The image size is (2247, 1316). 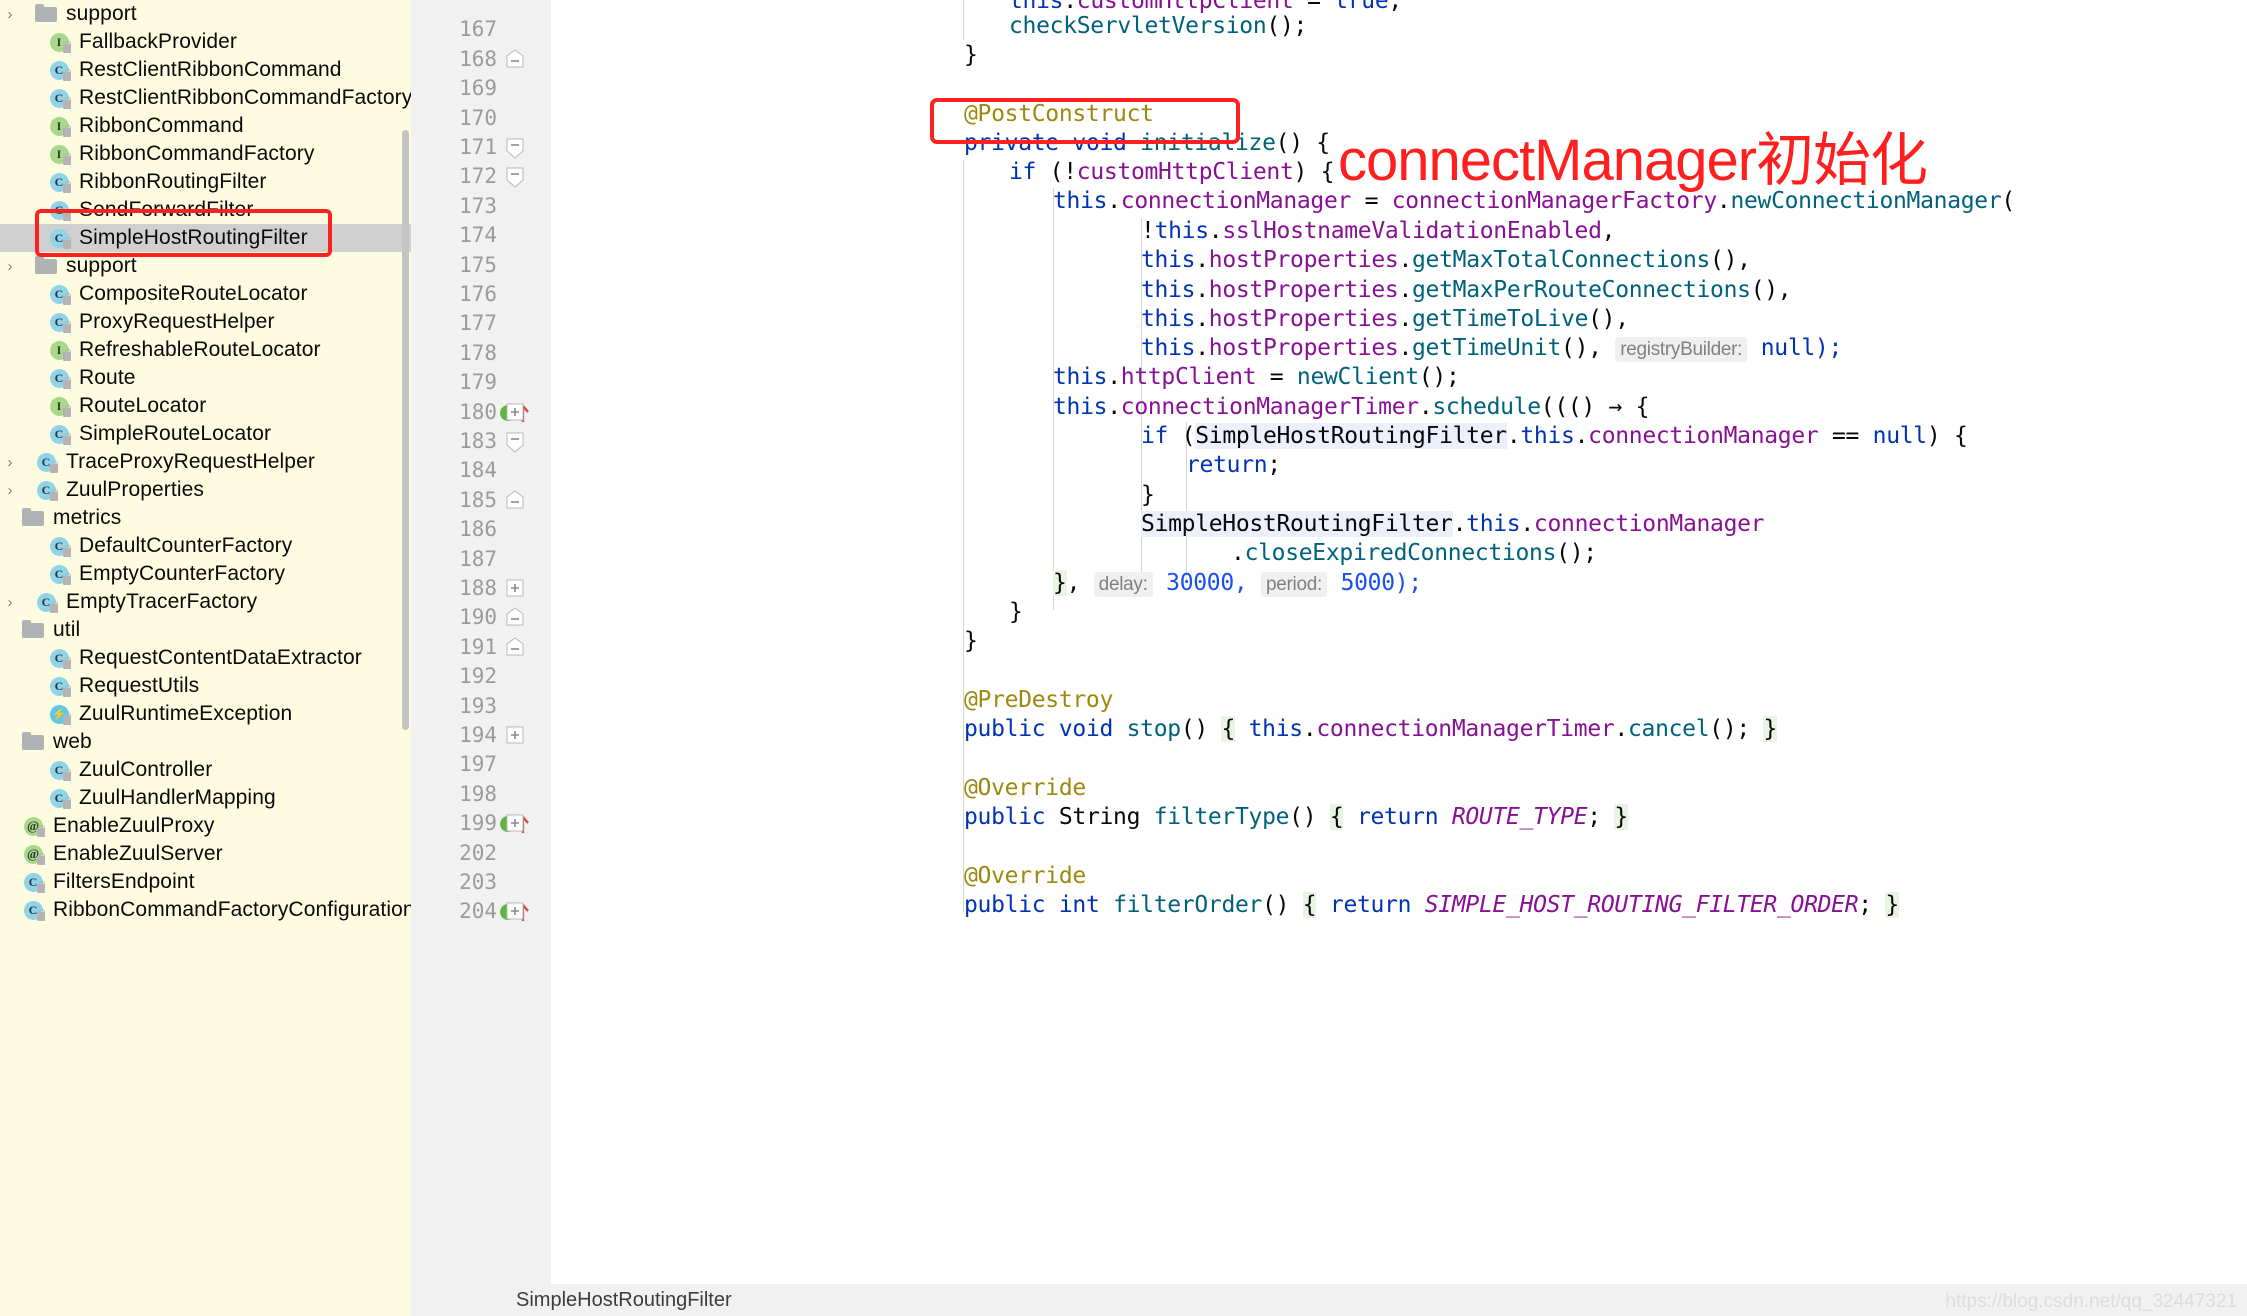 What do you see at coordinates (205, 630) in the screenshot?
I see `tree-item-util: util` at bounding box center [205, 630].